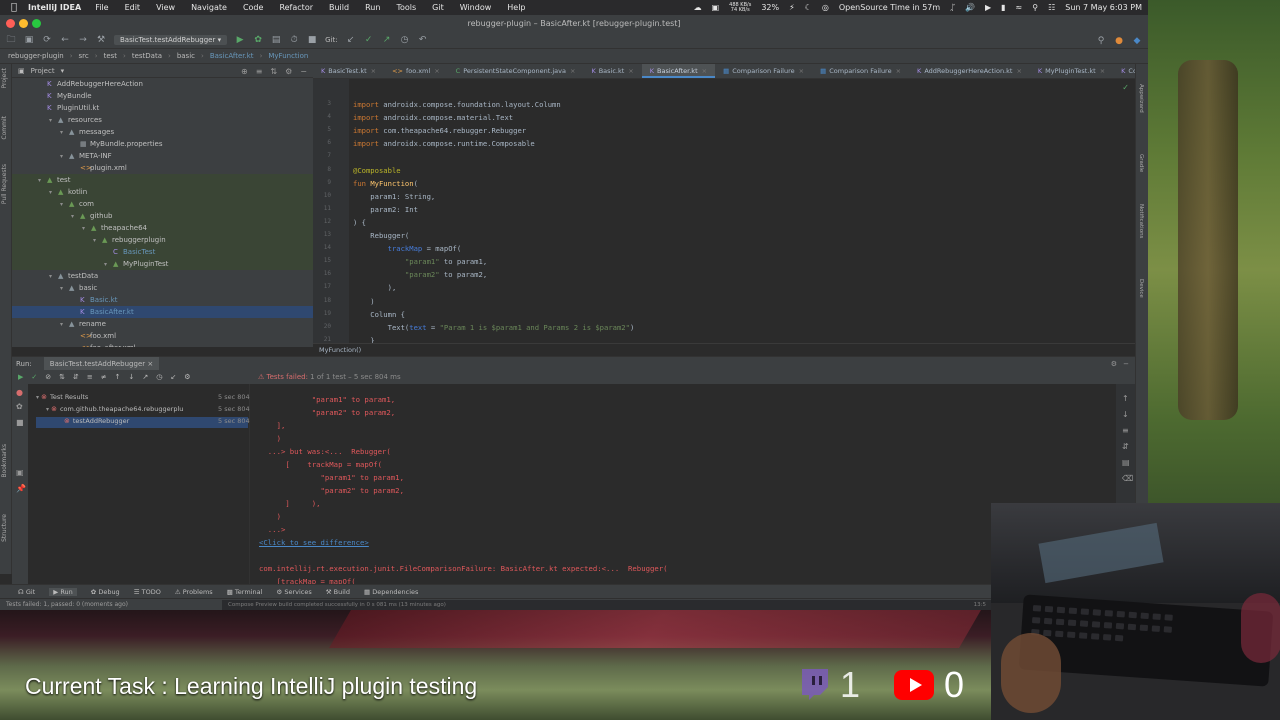 The width and height of the screenshot is (1280, 720). I want to click on tree-item: ▾ ▲ rebuggerplugin, so click(162, 240).